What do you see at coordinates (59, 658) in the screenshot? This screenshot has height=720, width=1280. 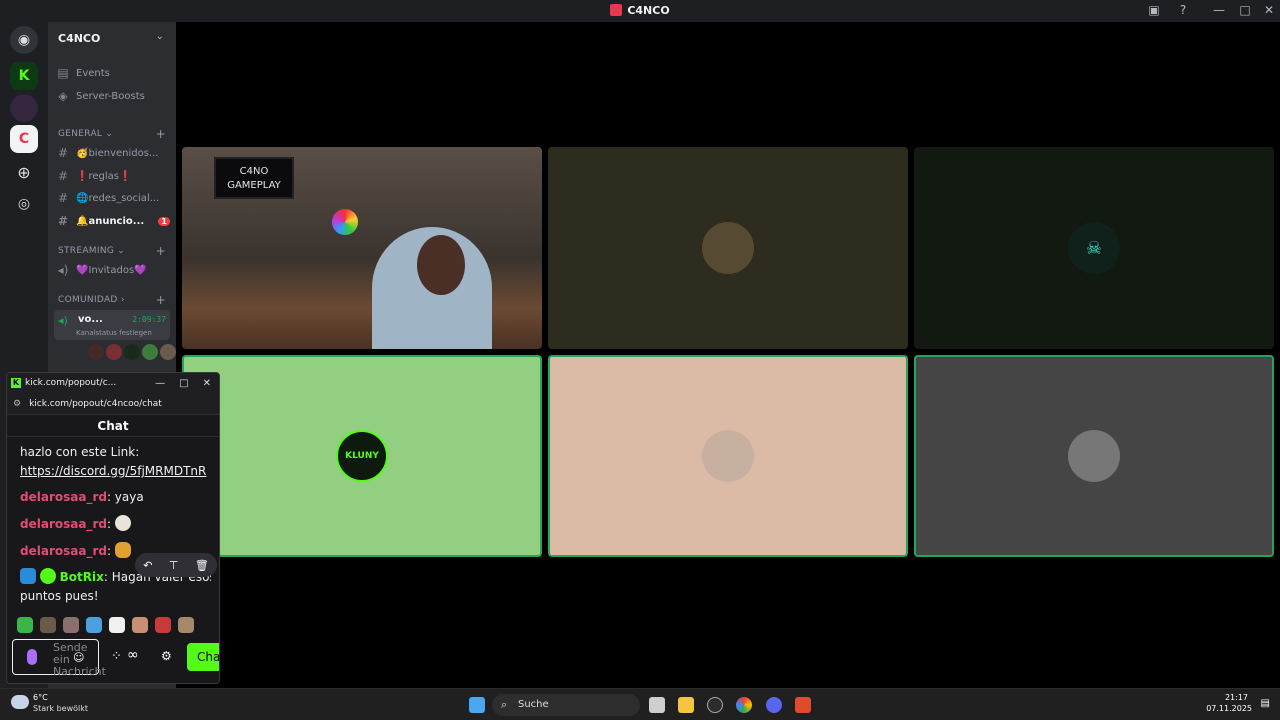 I see `chat-input: Sende ein Nachricht` at bounding box center [59, 658].